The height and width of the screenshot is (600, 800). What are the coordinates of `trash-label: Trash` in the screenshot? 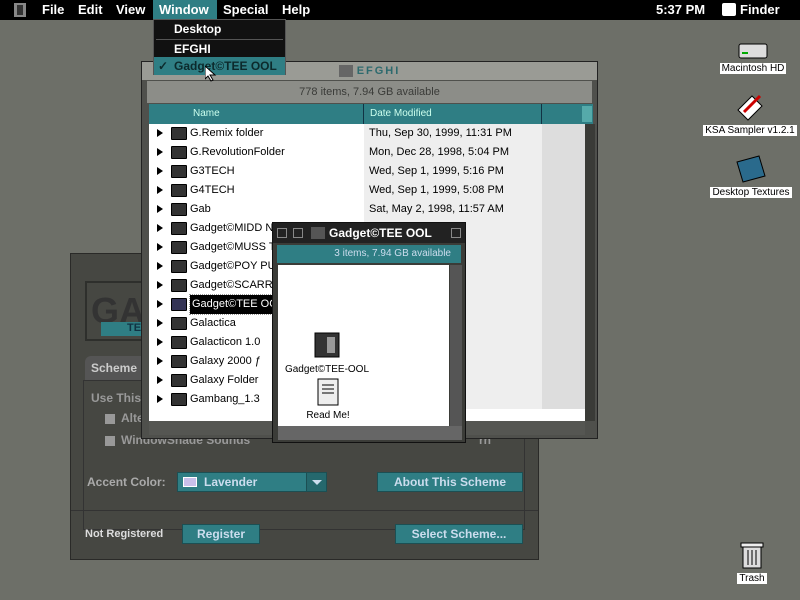 It's located at (752, 578).